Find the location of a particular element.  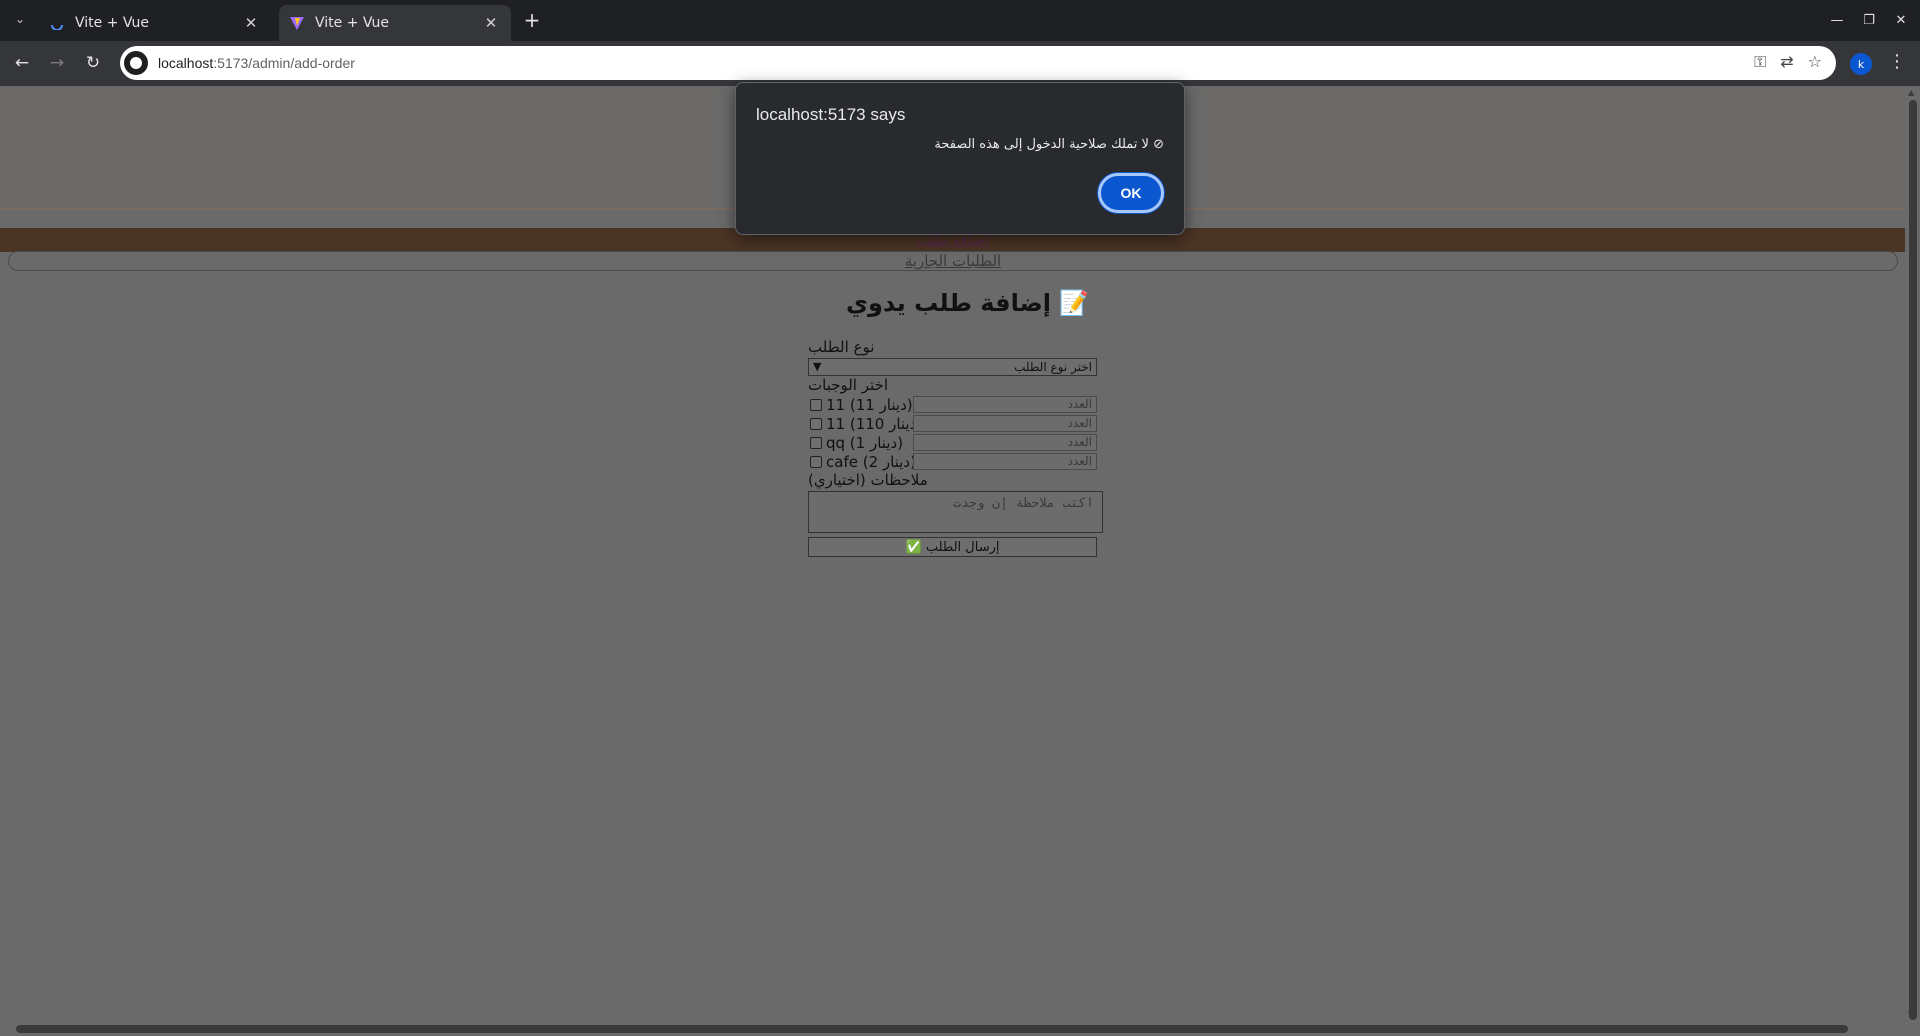

horizontal-scrollbar is located at coordinates (952, 1028).